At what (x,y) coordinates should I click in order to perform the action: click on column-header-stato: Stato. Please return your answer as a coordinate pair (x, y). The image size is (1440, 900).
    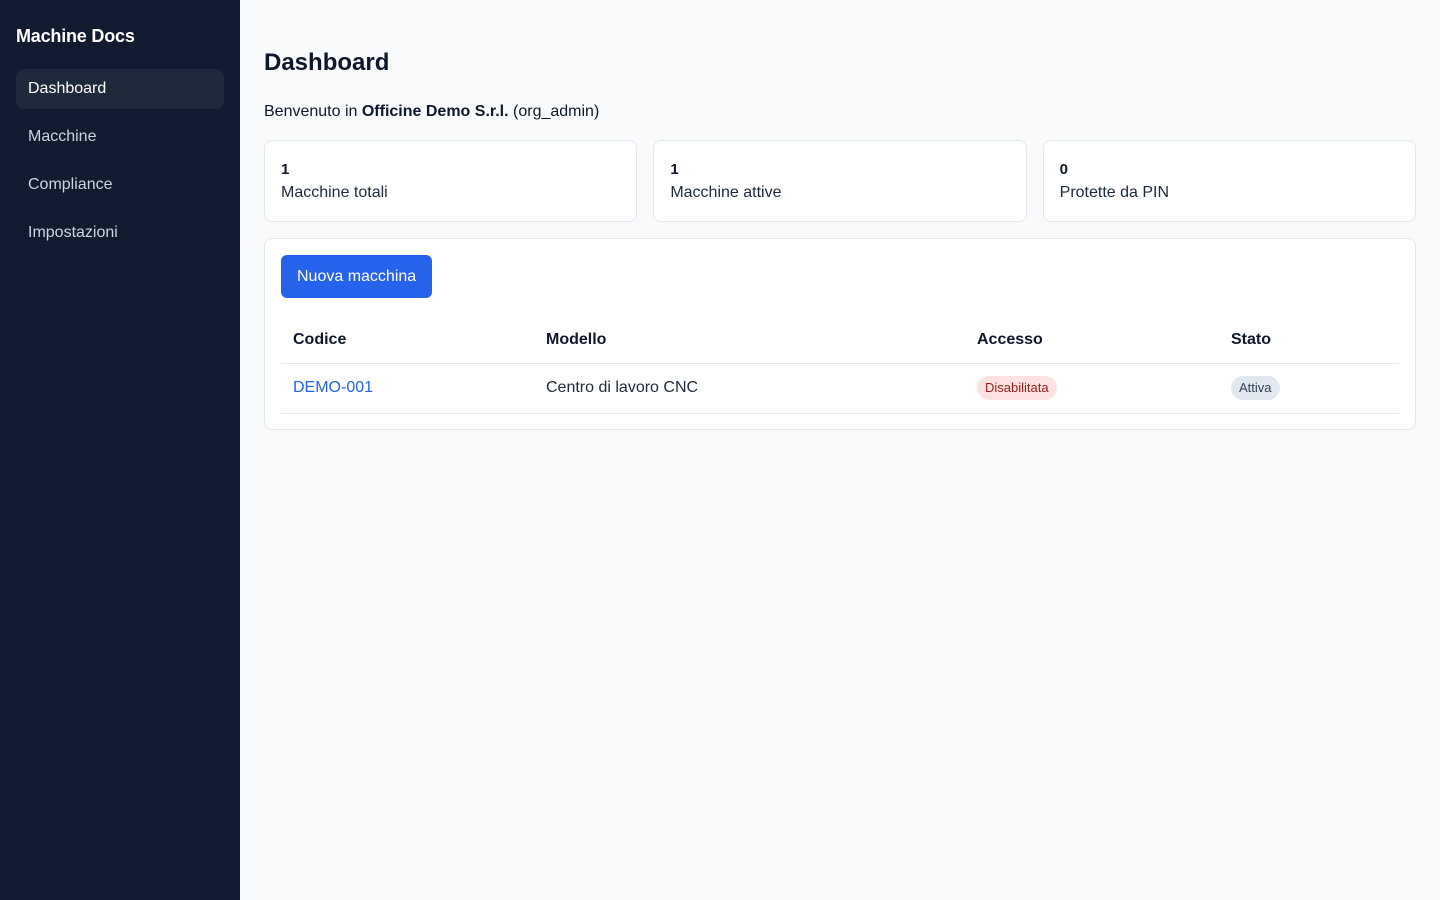
    Looking at the image, I should click on (1309, 341).